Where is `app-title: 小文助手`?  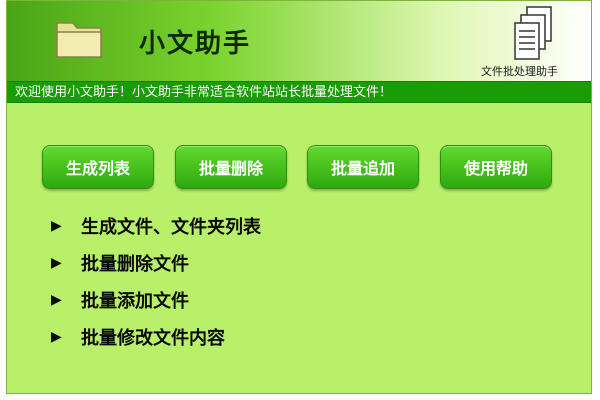 app-title: 小文助手 is located at coordinates (195, 44).